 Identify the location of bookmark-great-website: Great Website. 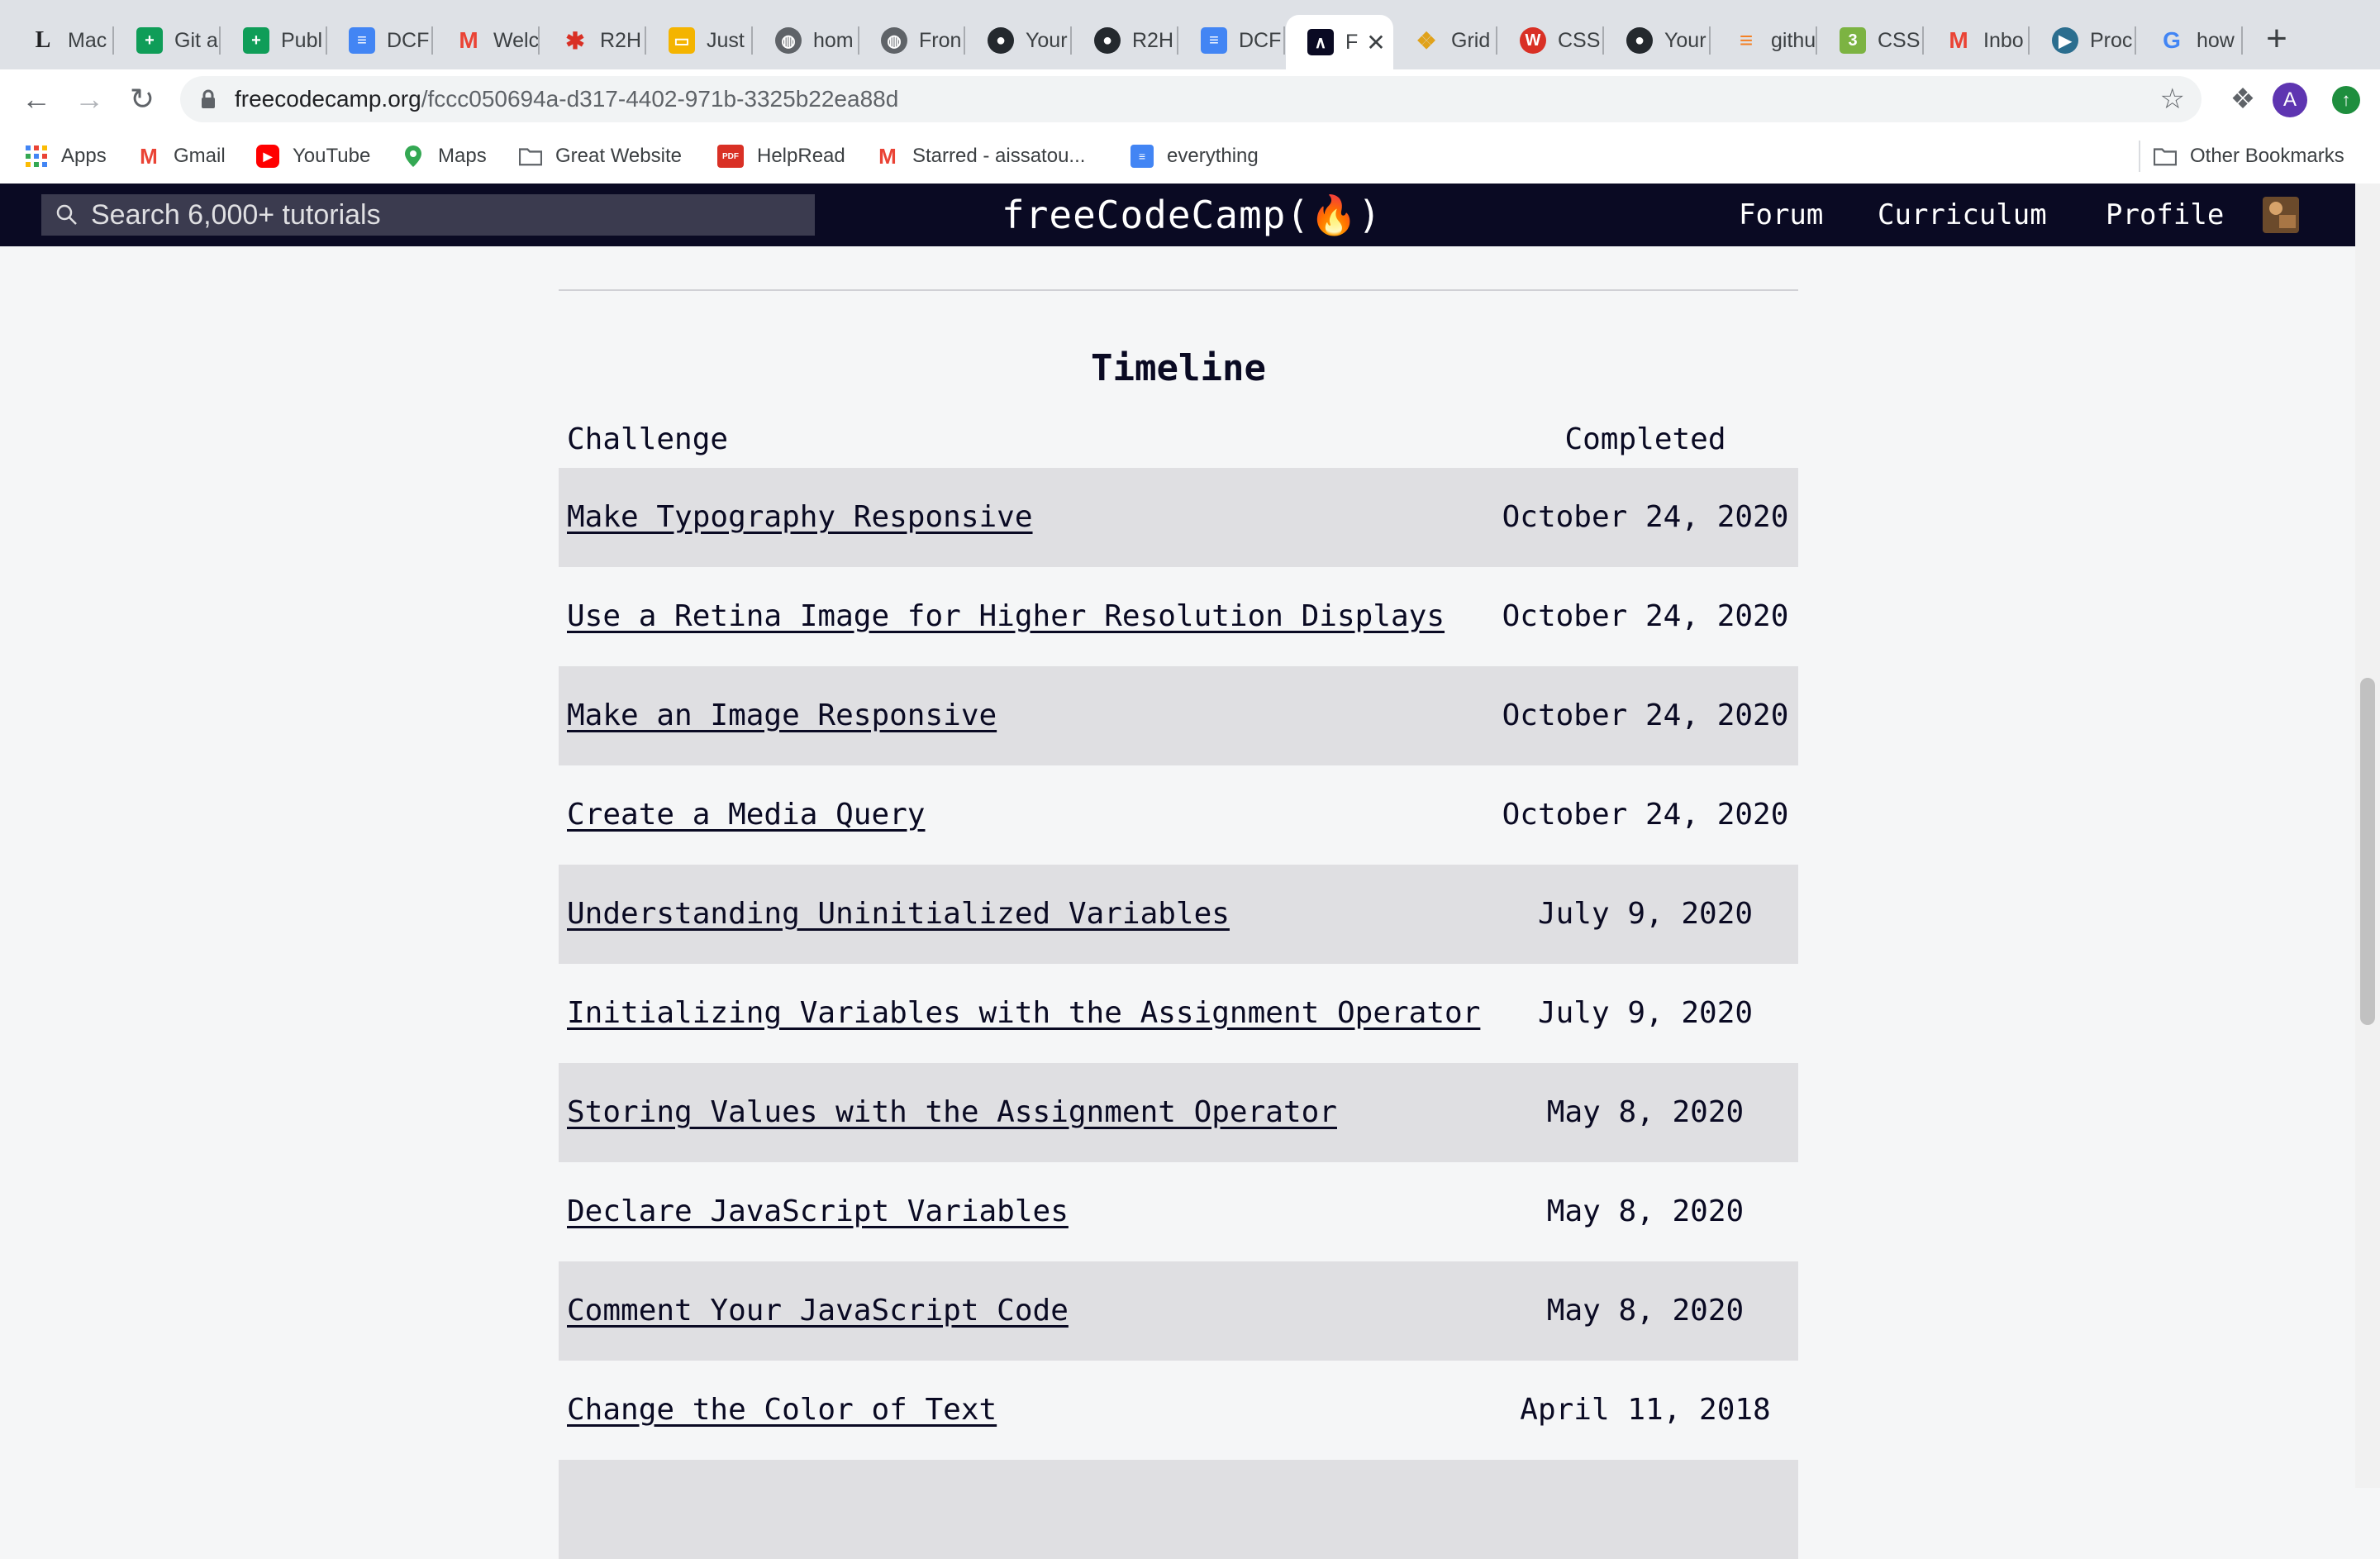
(600, 156).